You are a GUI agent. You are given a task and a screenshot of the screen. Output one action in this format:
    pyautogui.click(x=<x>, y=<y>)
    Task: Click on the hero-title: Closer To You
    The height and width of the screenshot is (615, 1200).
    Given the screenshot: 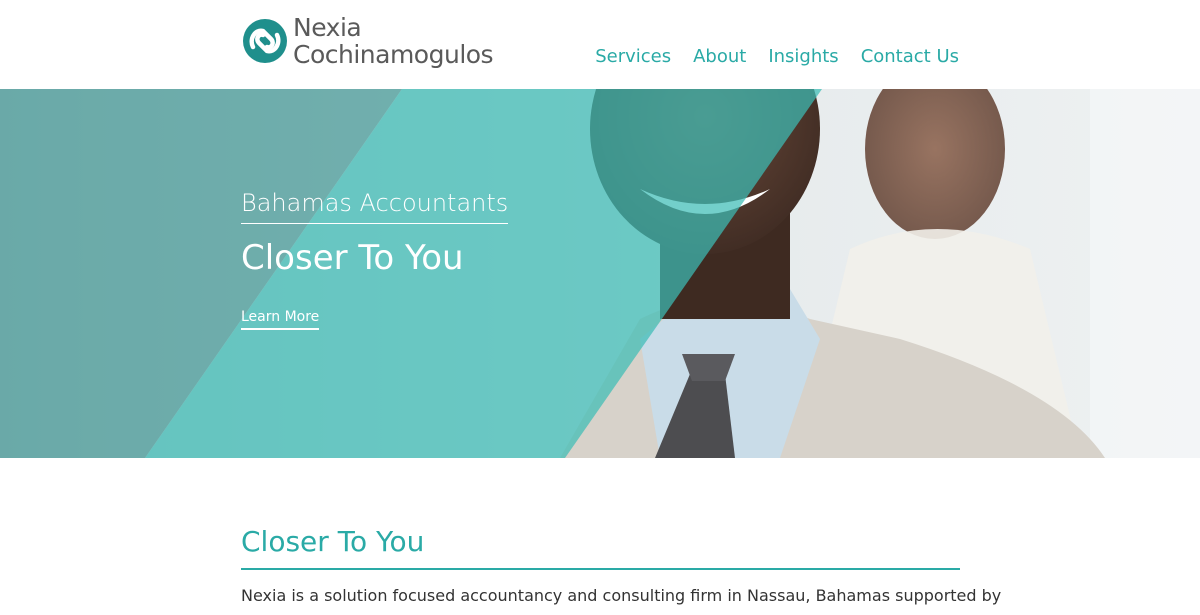 What is the action you would take?
    pyautogui.click(x=352, y=258)
    